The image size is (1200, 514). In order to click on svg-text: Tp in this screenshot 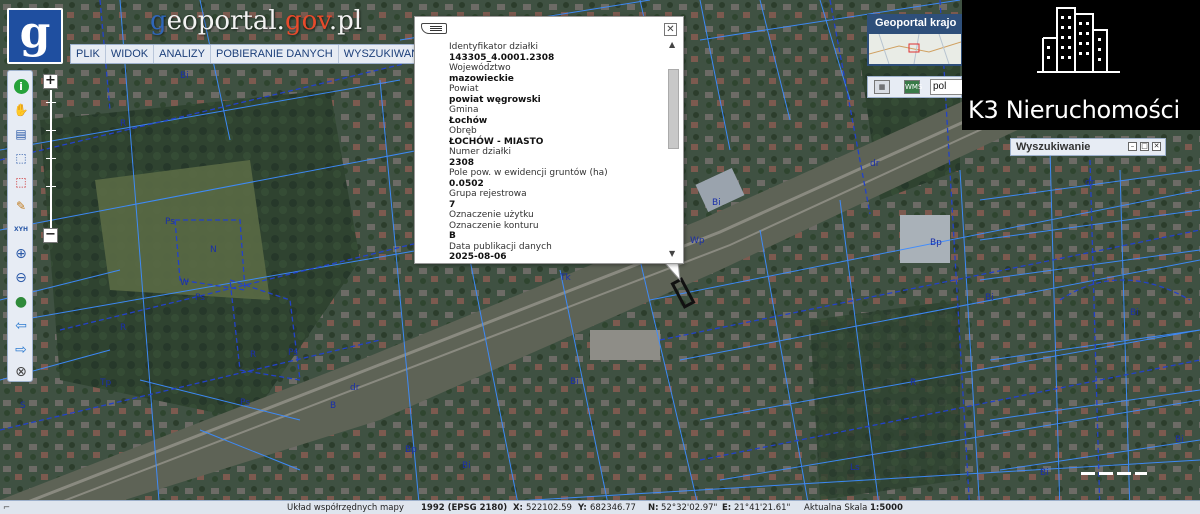, I will do `click(105, 383)`.